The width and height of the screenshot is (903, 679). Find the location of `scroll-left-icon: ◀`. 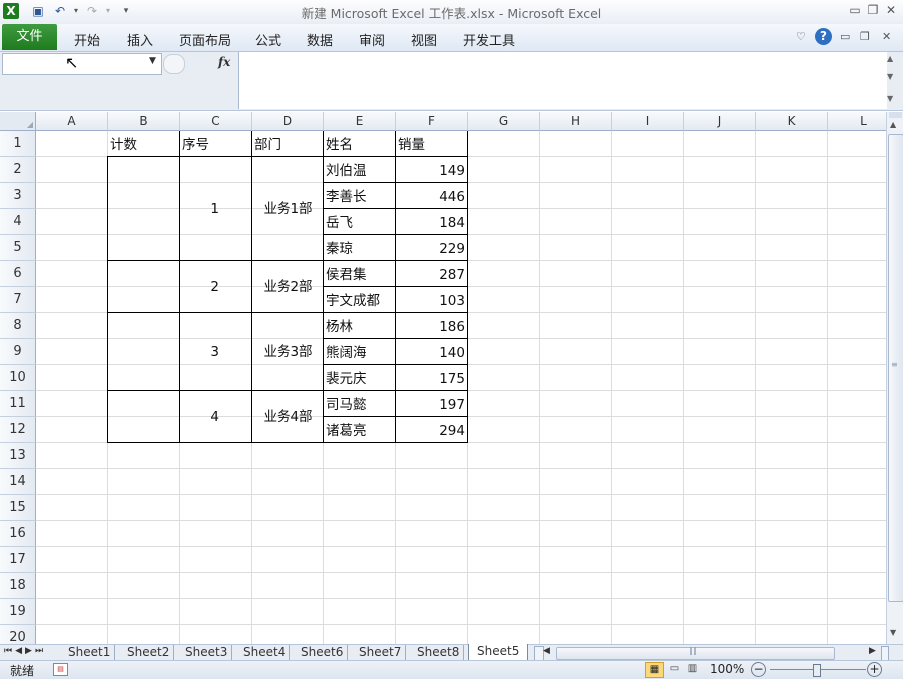

scroll-left-icon: ◀ is located at coordinates (546, 651).